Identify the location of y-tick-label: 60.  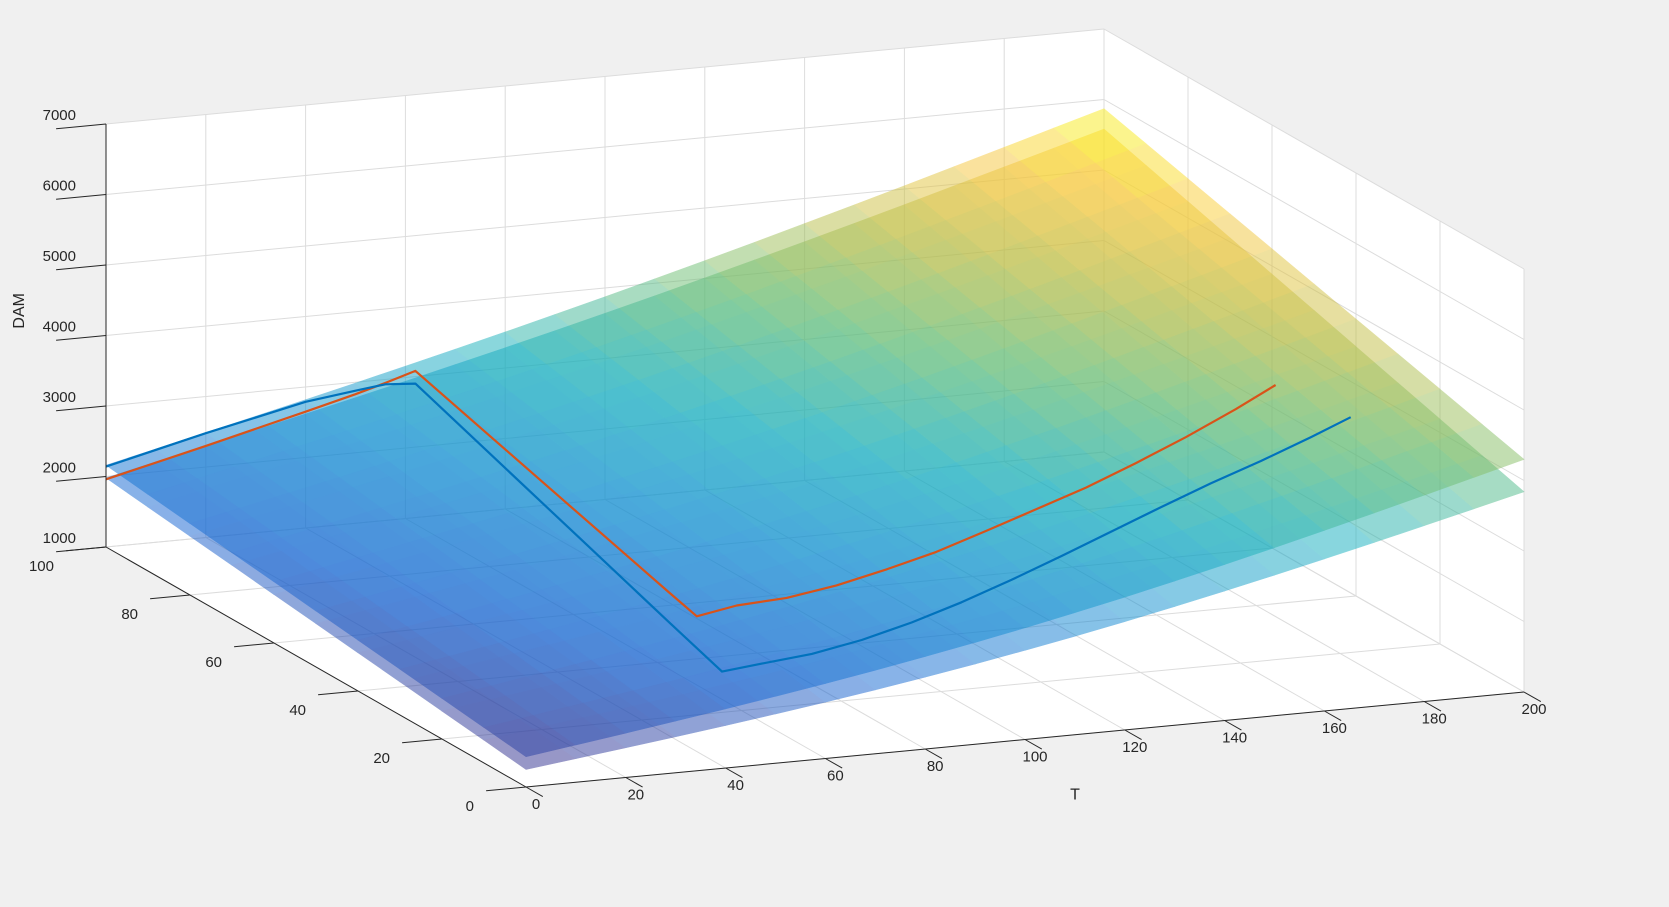
(213, 662).